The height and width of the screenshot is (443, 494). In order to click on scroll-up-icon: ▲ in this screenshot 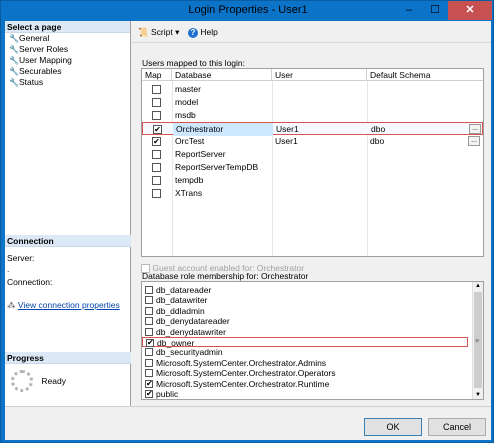, I will do `click(478, 286)`.